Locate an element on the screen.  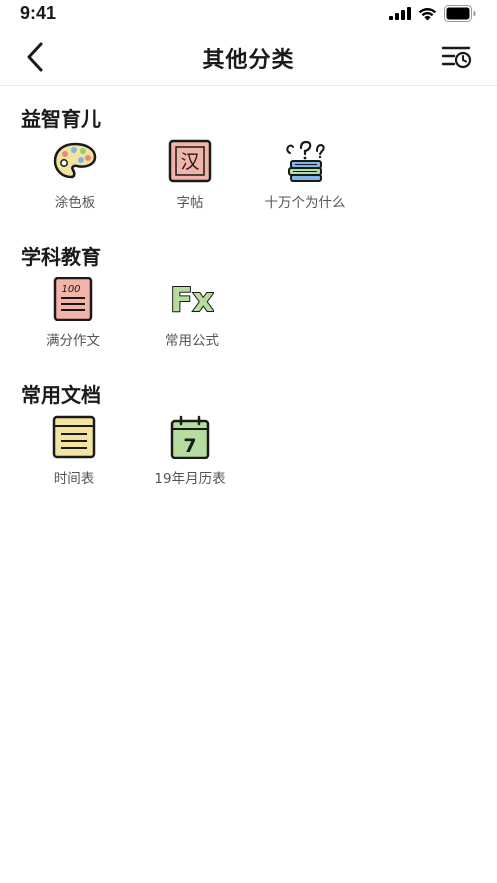
item-label: 时间表 is located at coordinates (74, 479).